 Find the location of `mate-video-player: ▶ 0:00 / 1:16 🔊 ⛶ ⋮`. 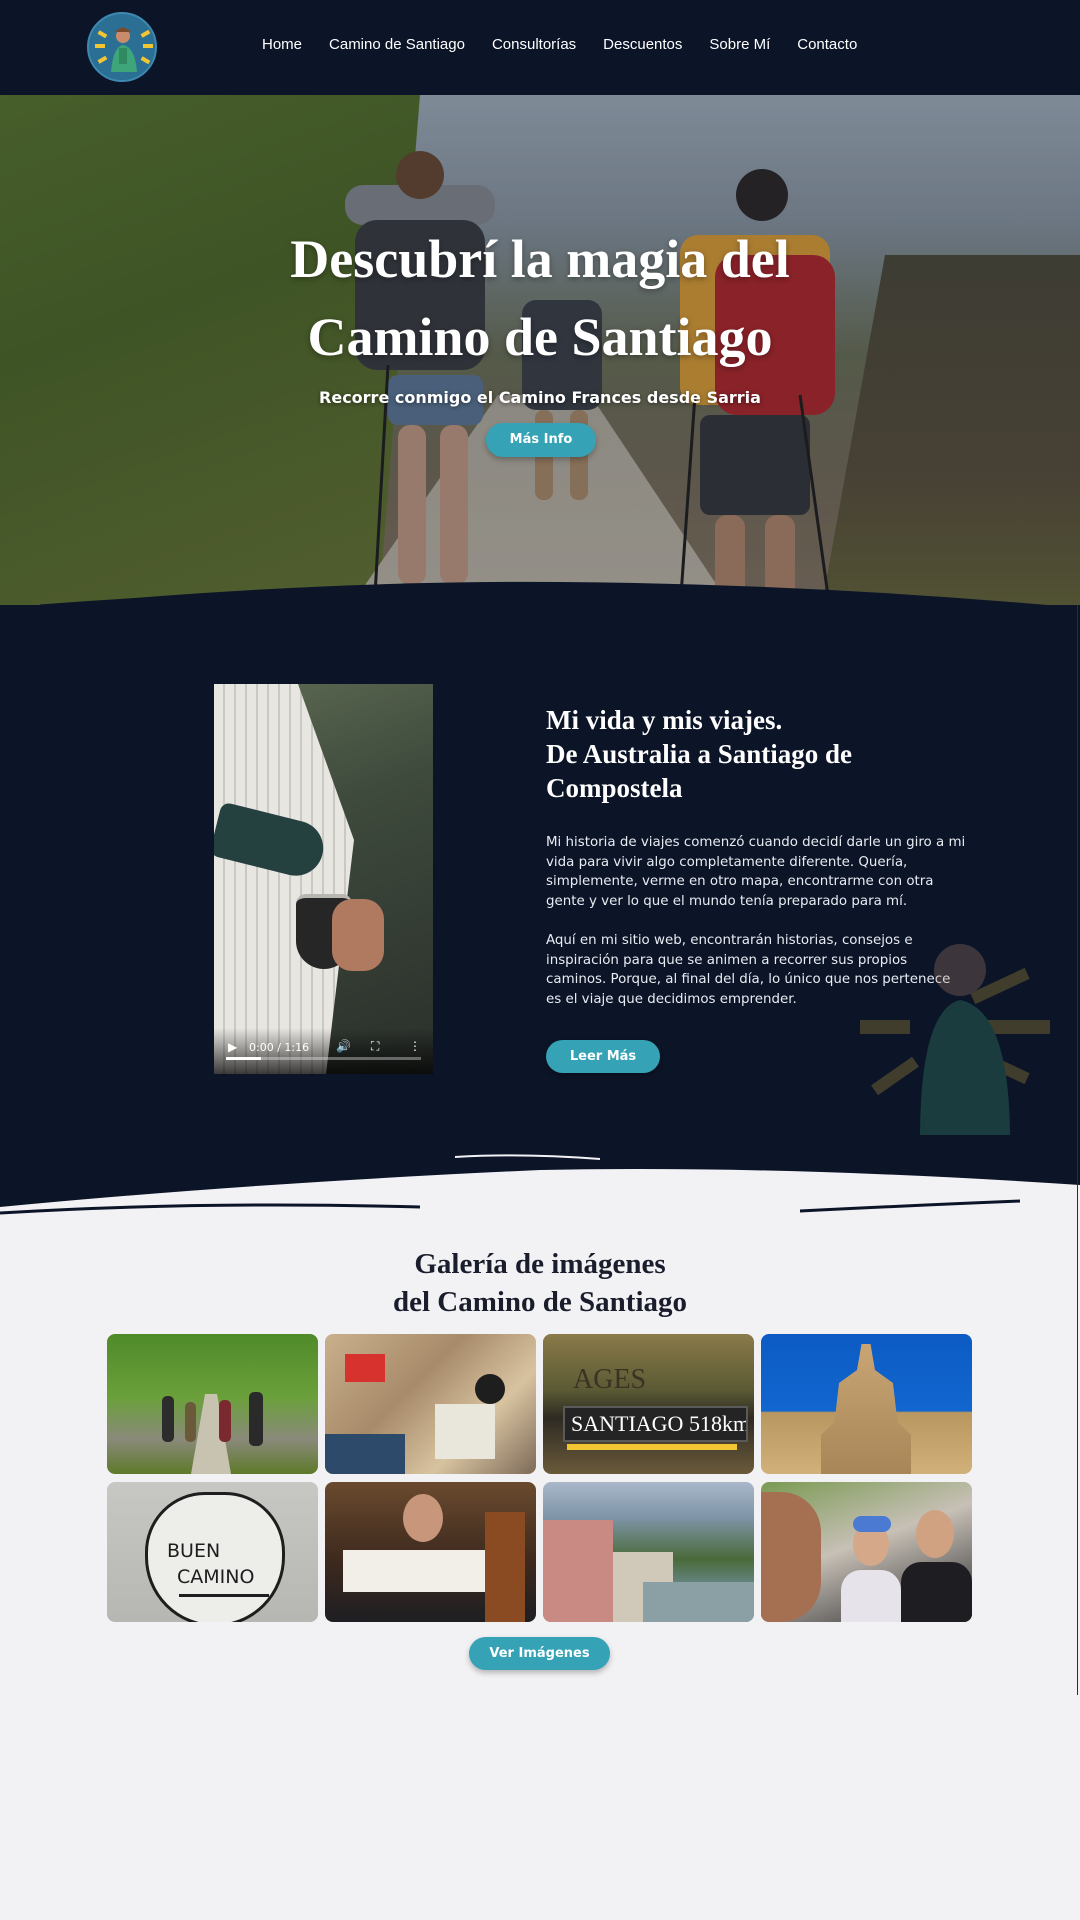

mate-video-player: ▶ 0:00 / 1:16 🔊 ⛶ ⋮ is located at coordinates (323, 879).